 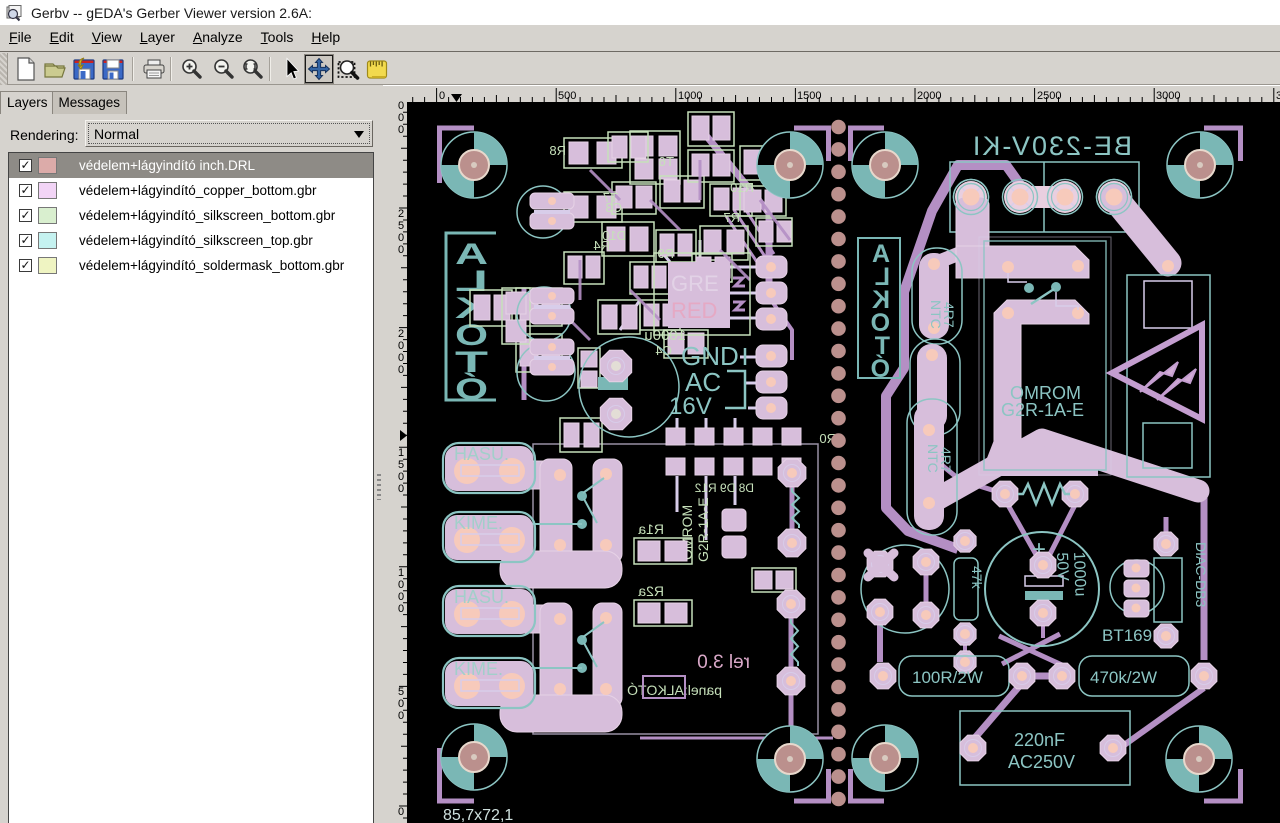 What do you see at coordinates (1278, 96) in the screenshot?
I see `svg-text: 3500` at bounding box center [1278, 96].